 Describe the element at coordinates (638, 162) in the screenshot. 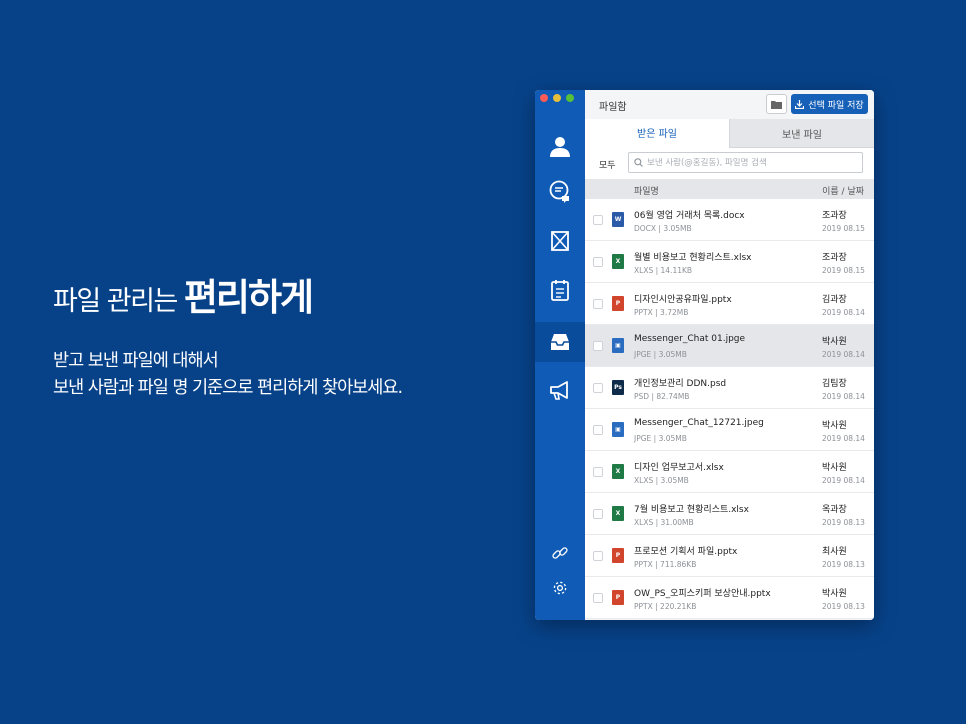

I see `search-icon` at that location.